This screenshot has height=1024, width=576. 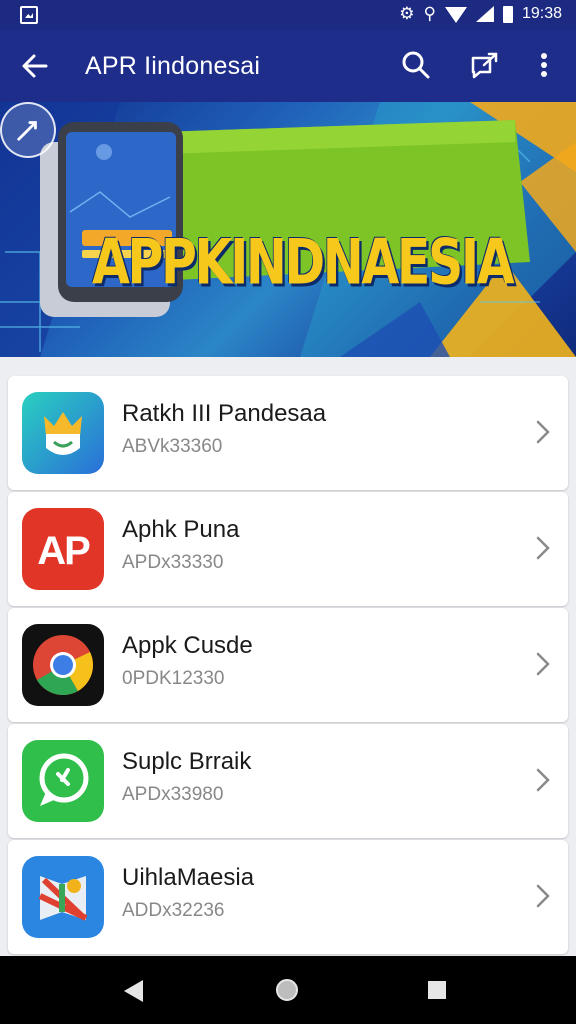 I want to click on signal-icon, so click(x=484, y=14).